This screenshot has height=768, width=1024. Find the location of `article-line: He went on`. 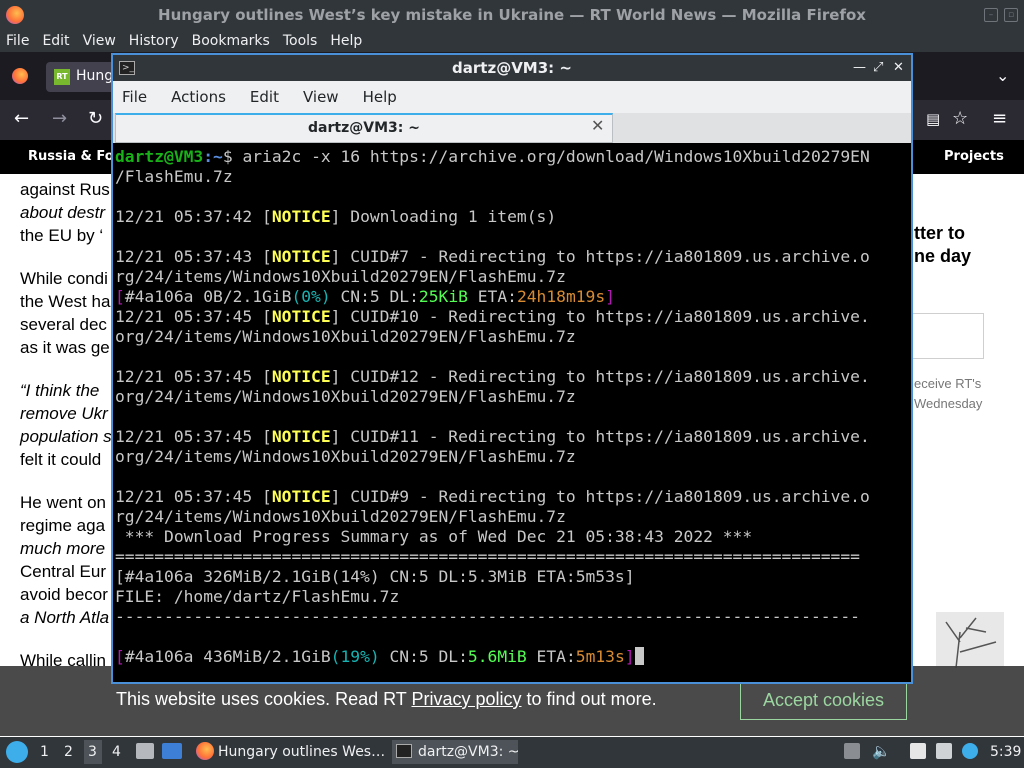

article-line: He went on is located at coordinates (63, 502).